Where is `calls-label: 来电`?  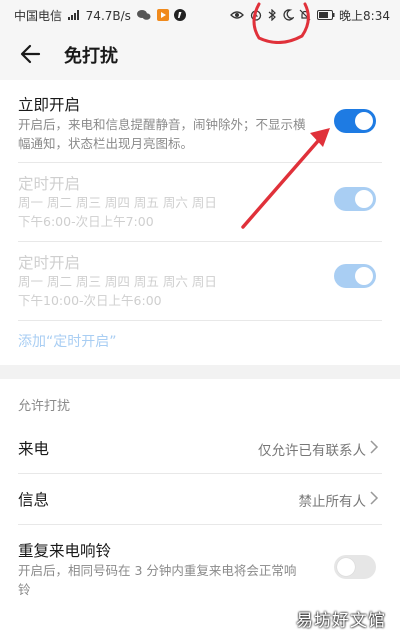 calls-label: 来电 is located at coordinates (34, 449).